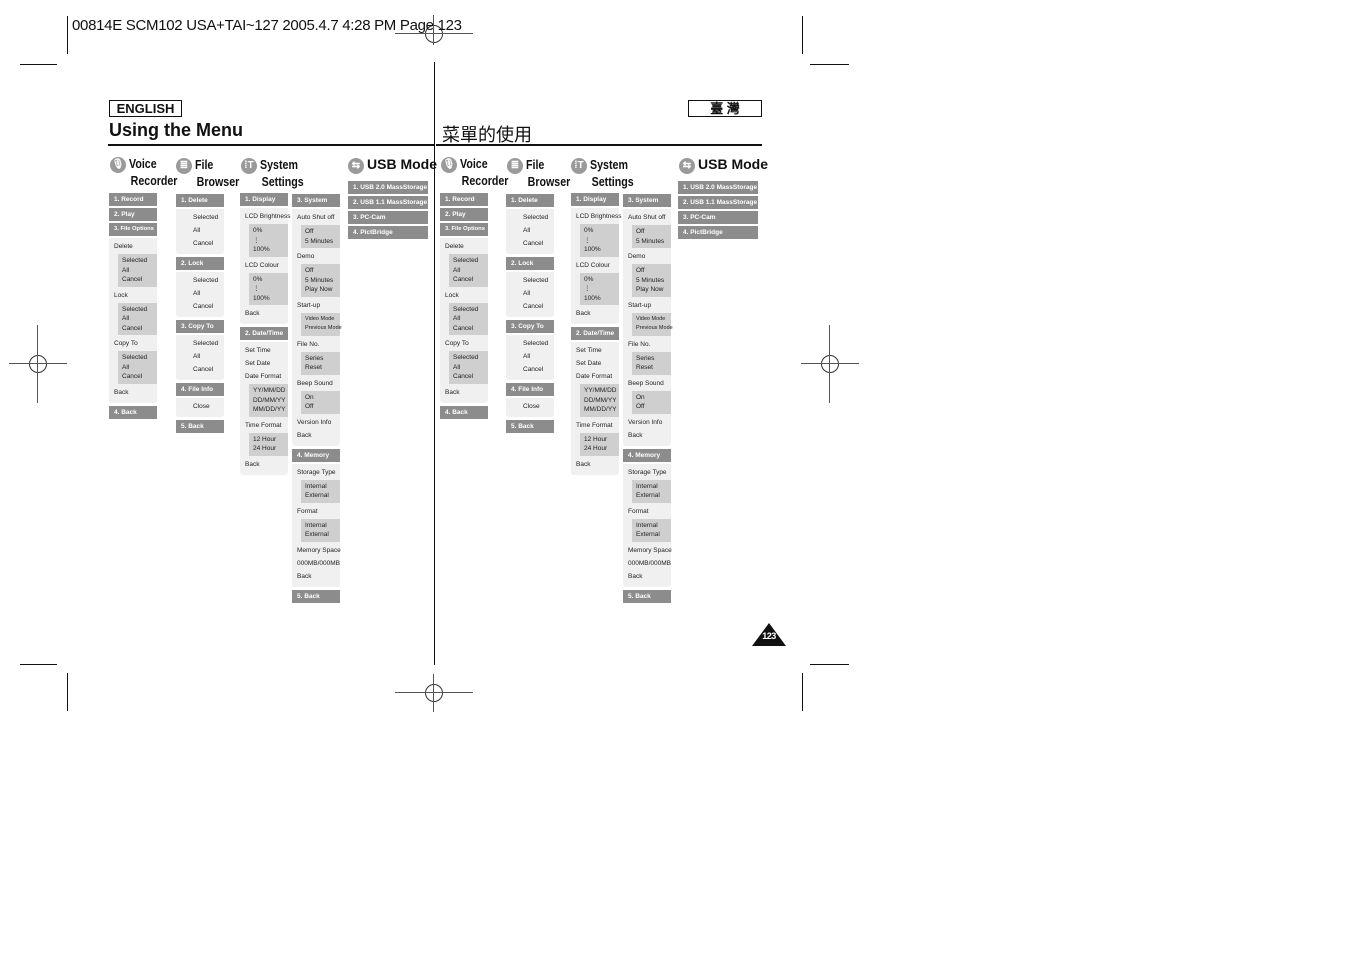  I want to click on menu-item: Set Date, so click(264, 363).